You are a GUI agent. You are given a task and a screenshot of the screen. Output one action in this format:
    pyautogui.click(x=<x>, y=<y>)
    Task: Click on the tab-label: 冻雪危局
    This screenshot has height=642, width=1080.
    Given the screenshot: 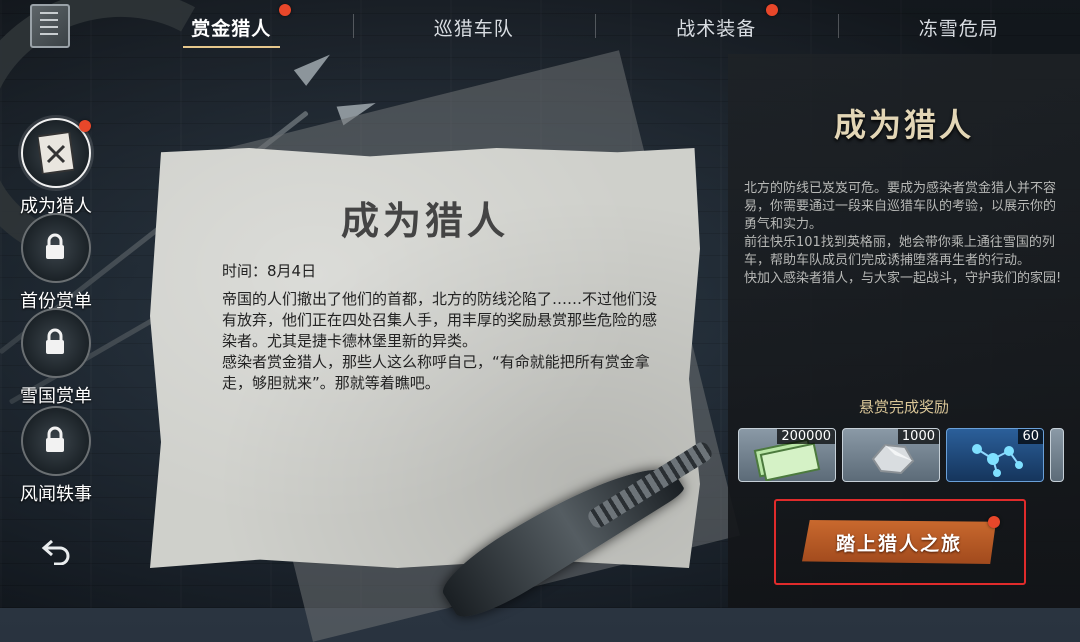 What is the action you would take?
    pyautogui.click(x=959, y=27)
    